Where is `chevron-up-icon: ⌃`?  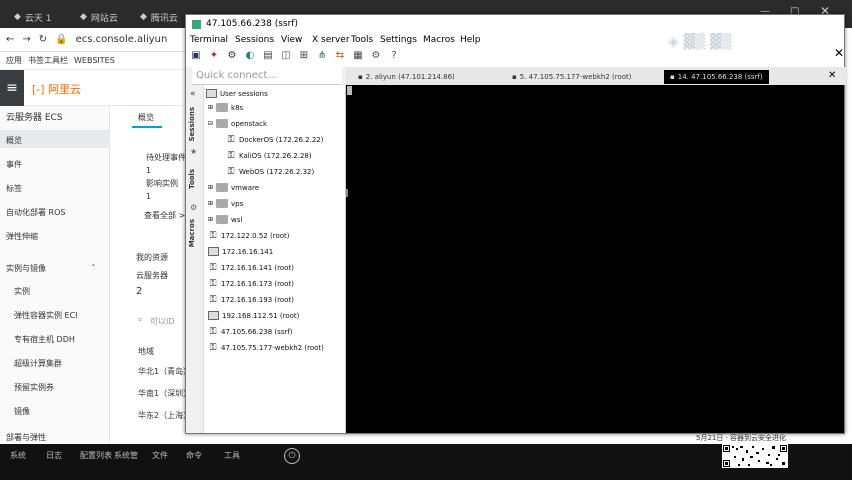 chevron-up-icon: ⌃ is located at coordinates (93, 267).